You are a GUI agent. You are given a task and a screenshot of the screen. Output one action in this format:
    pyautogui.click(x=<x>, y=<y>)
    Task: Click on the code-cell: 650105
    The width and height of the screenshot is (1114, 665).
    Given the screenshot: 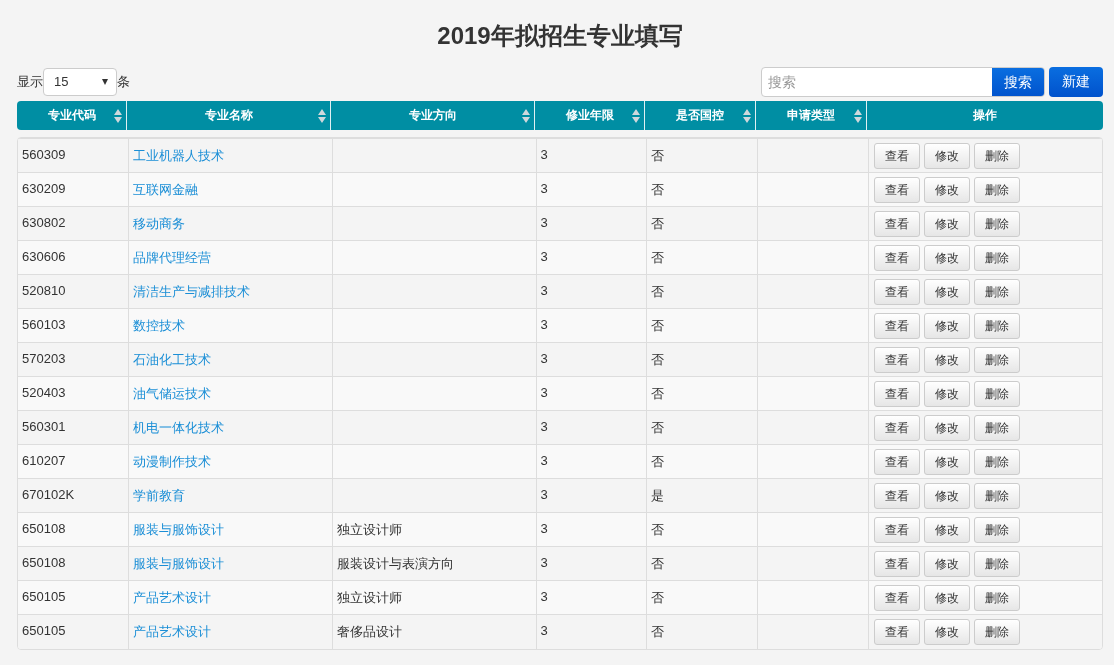 What is the action you would take?
    pyautogui.click(x=44, y=596)
    